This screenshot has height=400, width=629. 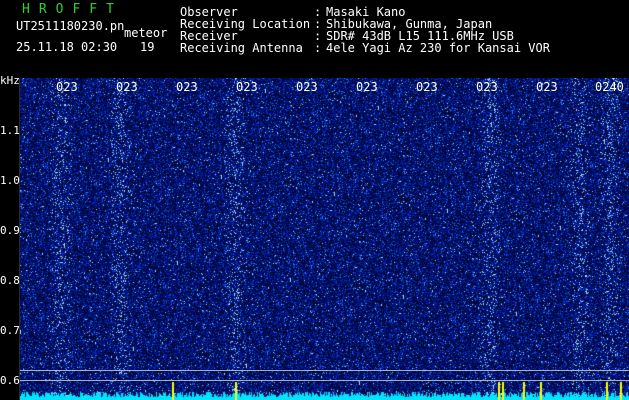 What do you see at coordinates (10, 280) in the screenshot?
I see `y-tick-label: 0.8` at bounding box center [10, 280].